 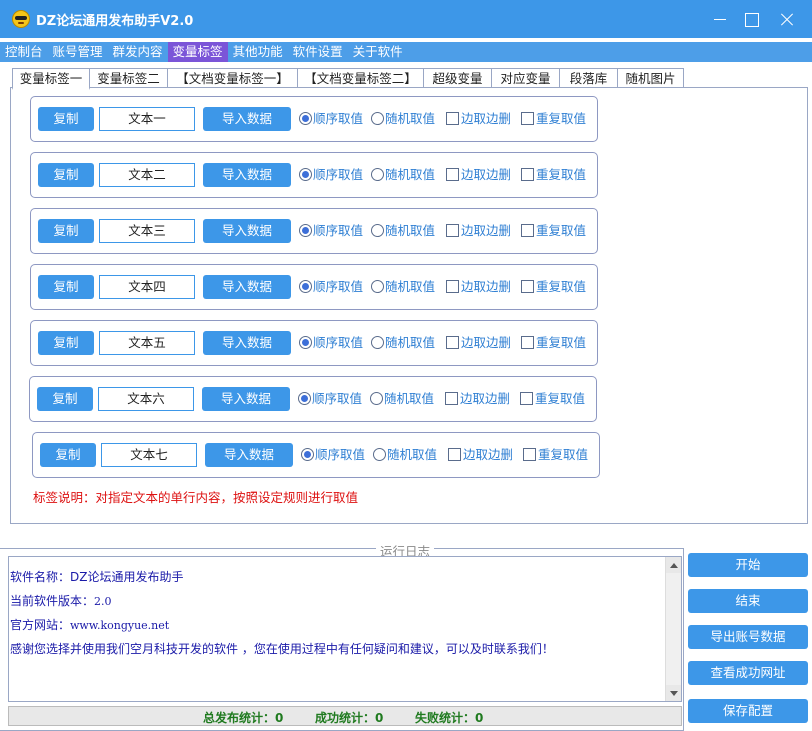 I want to click on text-name-field: 文本六, so click(x=146, y=399).